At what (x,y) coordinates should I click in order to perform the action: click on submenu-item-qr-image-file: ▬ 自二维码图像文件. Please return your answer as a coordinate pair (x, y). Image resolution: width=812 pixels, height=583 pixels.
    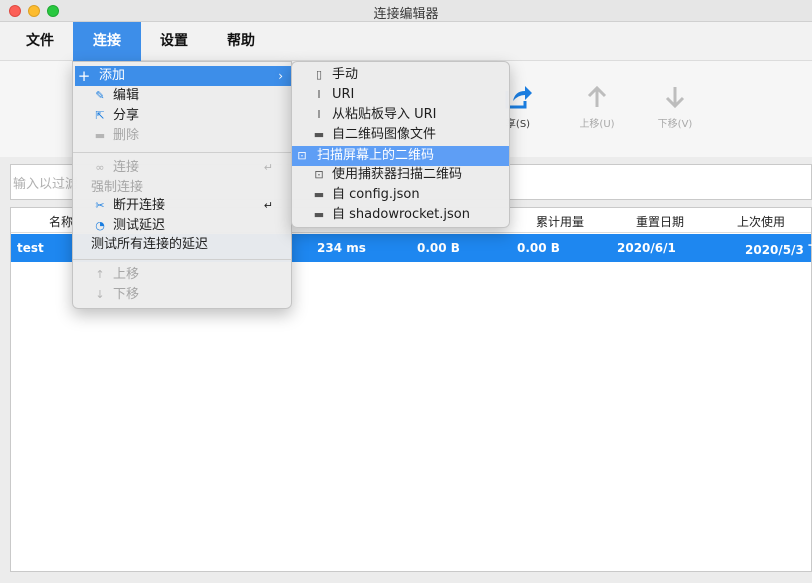
    Looking at the image, I should click on (400, 135).